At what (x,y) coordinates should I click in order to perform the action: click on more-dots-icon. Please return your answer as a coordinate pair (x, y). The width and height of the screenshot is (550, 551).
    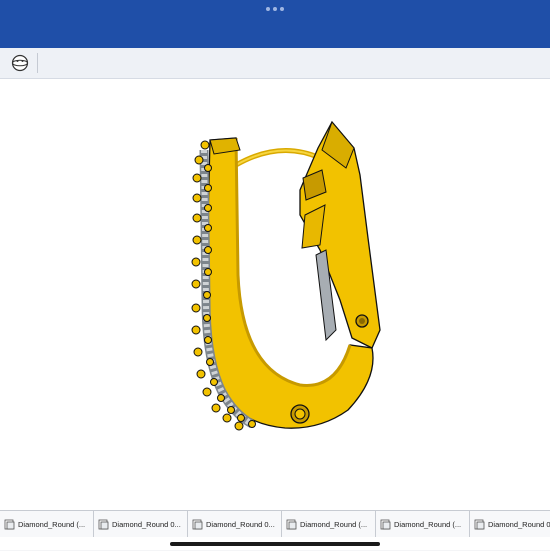
    Looking at the image, I should click on (275, 9).